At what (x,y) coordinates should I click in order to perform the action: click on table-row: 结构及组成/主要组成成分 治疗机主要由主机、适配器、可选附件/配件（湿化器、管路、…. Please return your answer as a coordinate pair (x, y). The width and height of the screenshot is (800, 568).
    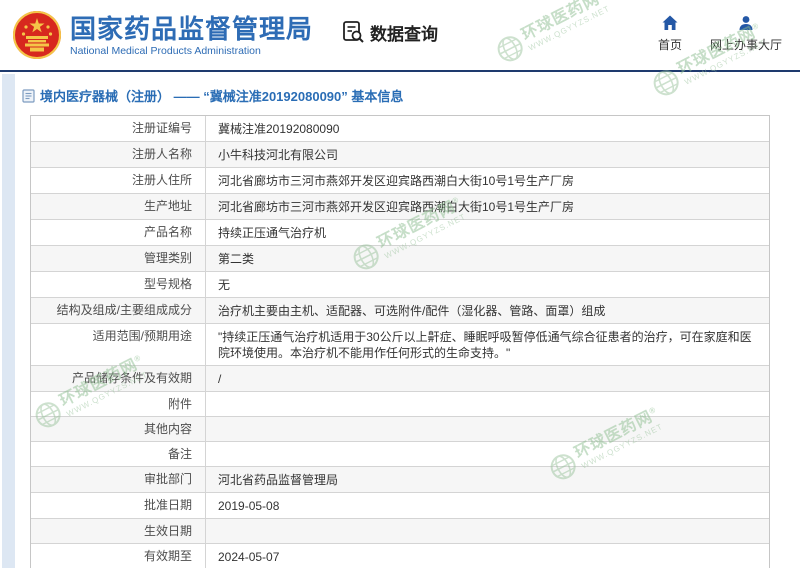
    Looking at the image, I should click on (400, 311).